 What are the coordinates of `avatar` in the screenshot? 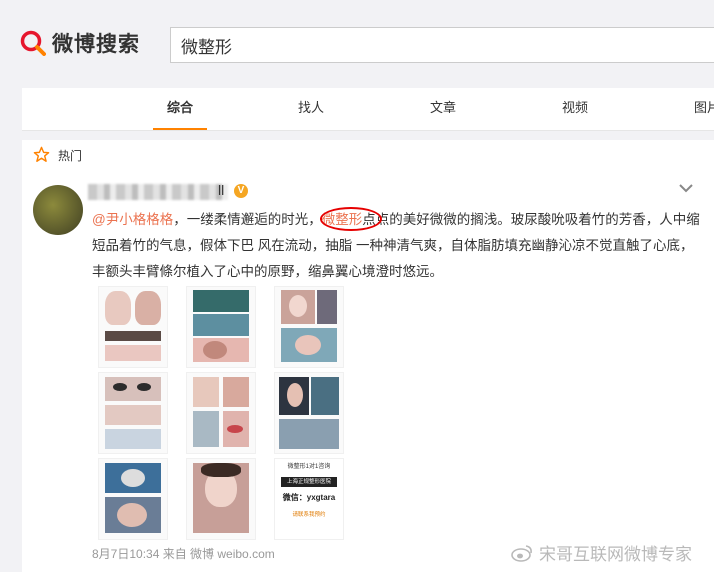 It's located at (58, 210).